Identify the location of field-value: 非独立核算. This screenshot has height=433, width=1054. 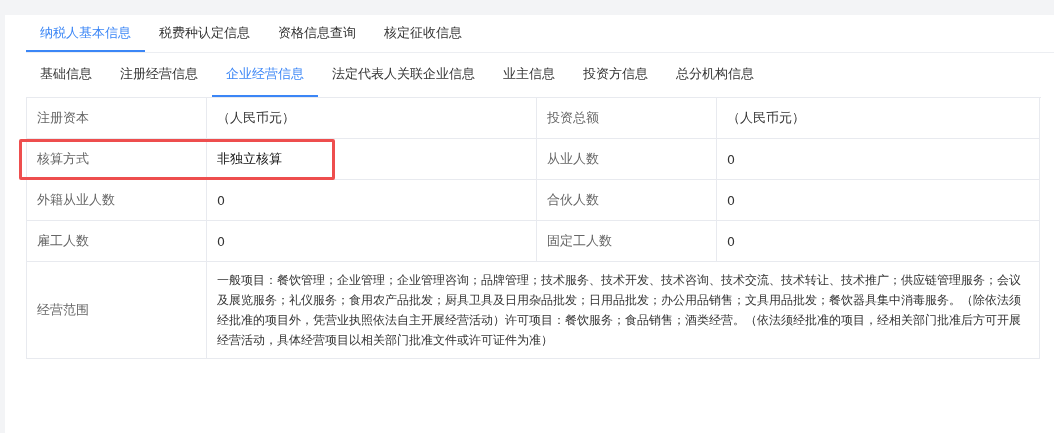
(372, 159).